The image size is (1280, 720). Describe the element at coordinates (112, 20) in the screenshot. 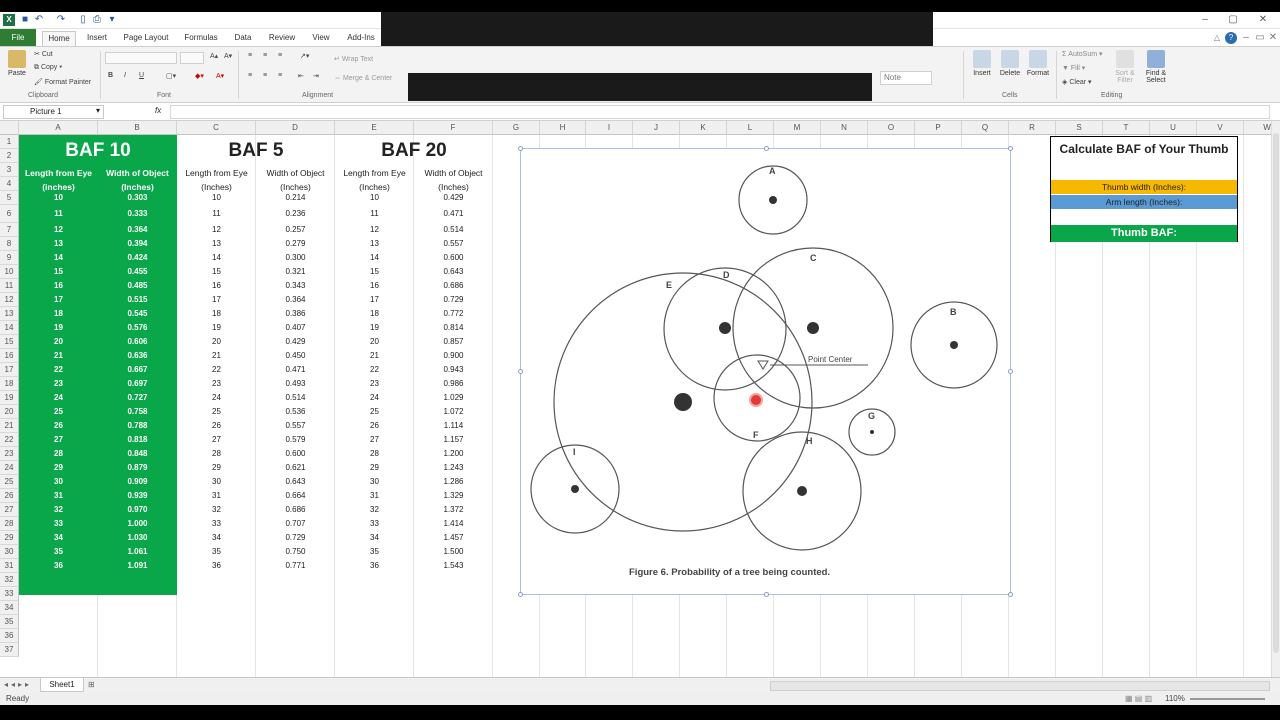

I see `customize-qat-icon: ▾` at that location.